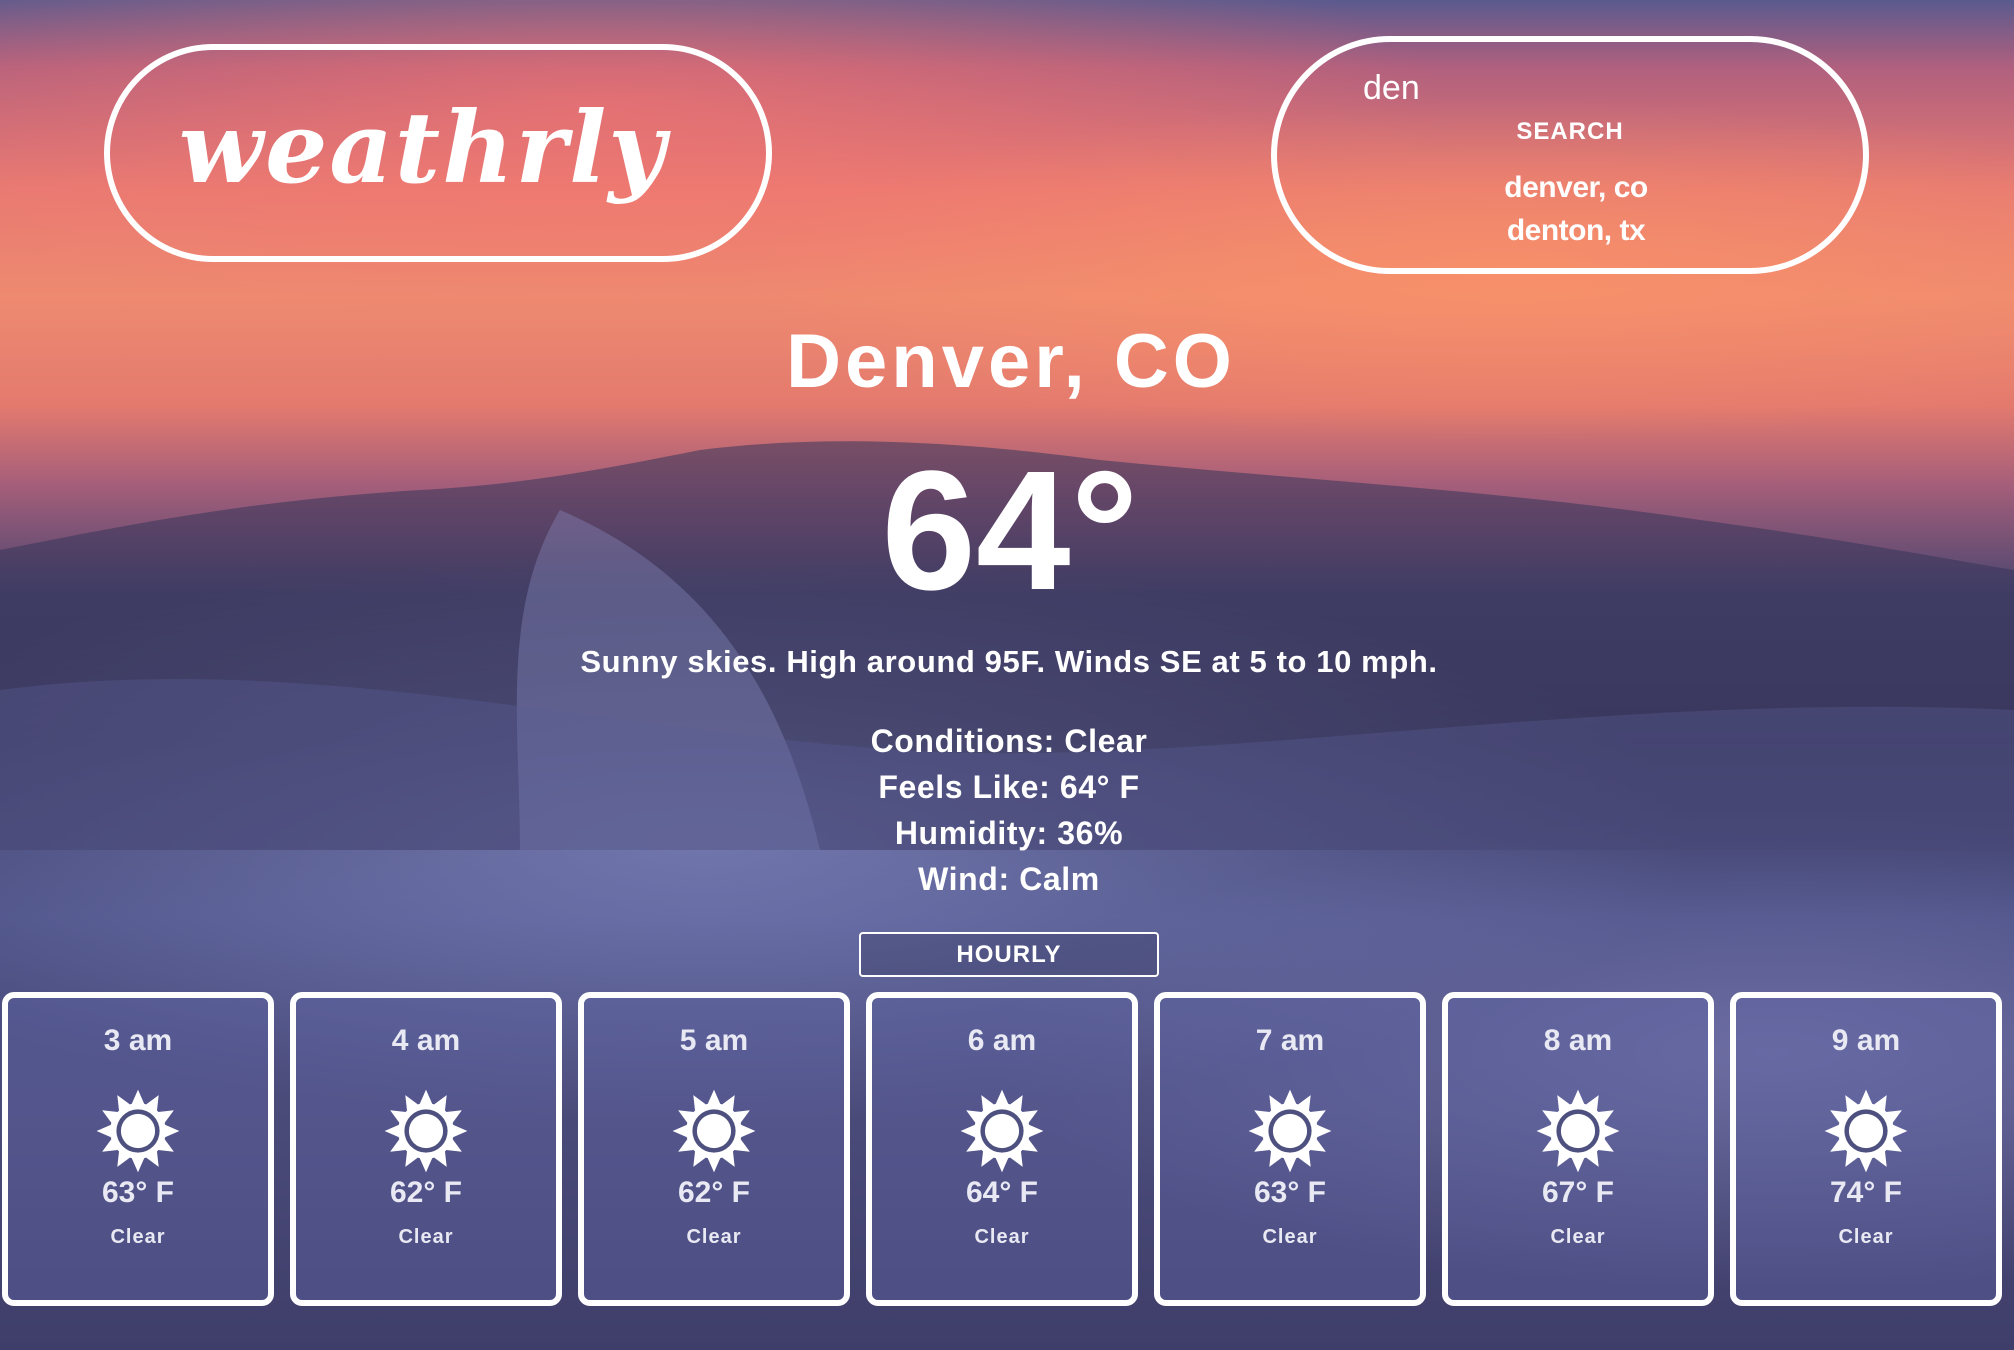 Image resolution: width=2014 pixels, height=1350 pixels. I want to click on hour-label: 4 am, so click(426, 1040).